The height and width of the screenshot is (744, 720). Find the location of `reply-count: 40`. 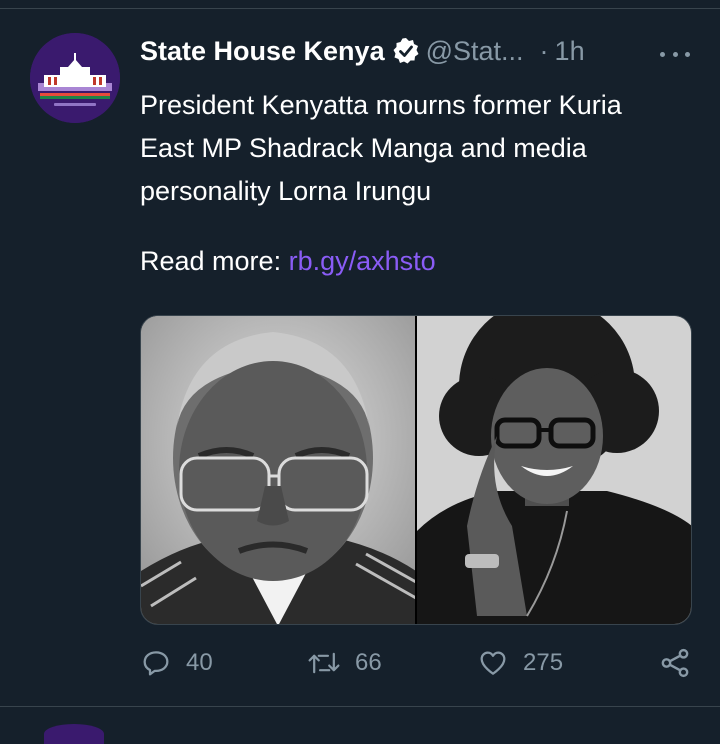

reply-count: 40 is located at coordinates (199, 662).